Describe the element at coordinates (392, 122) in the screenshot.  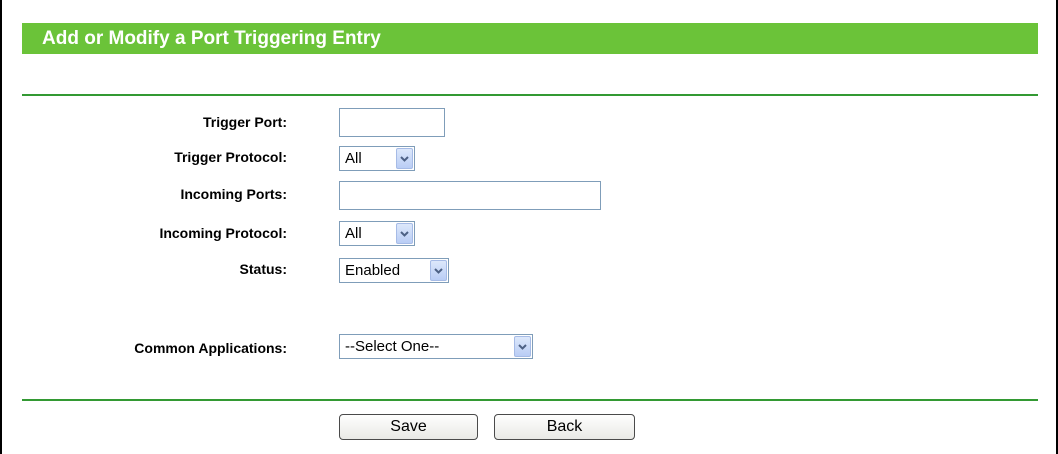
I see `trigger-port-input` at that location.